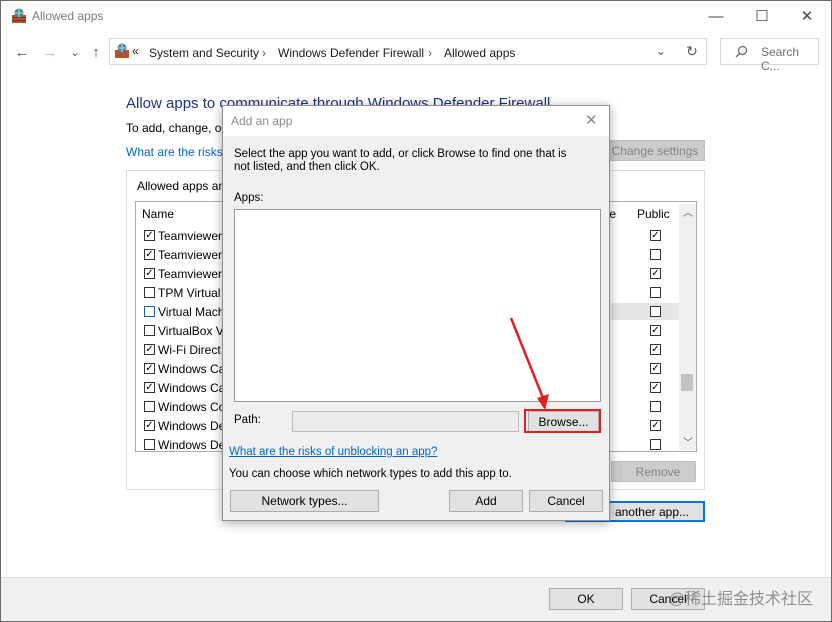  I want to click on firewall-app-icon, so click(19, 16).